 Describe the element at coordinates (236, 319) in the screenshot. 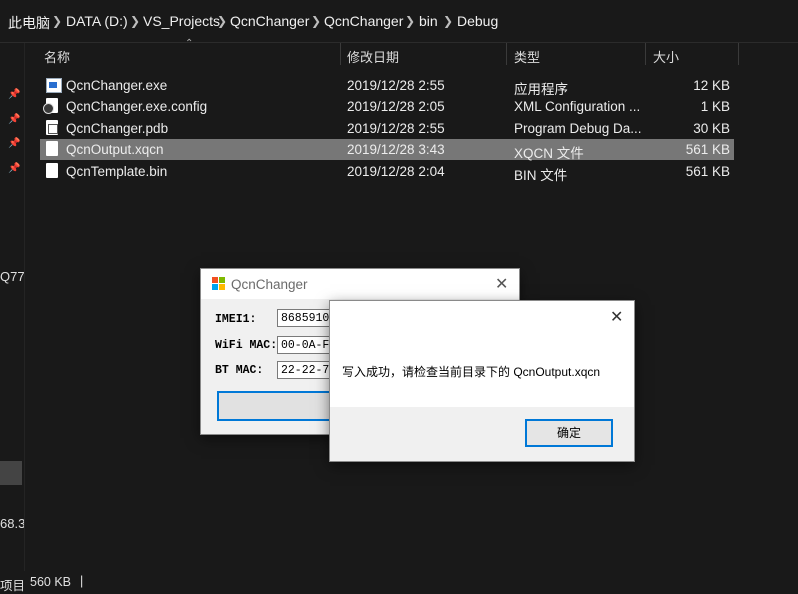

I see `imei-label: IMEI1:` at that location.